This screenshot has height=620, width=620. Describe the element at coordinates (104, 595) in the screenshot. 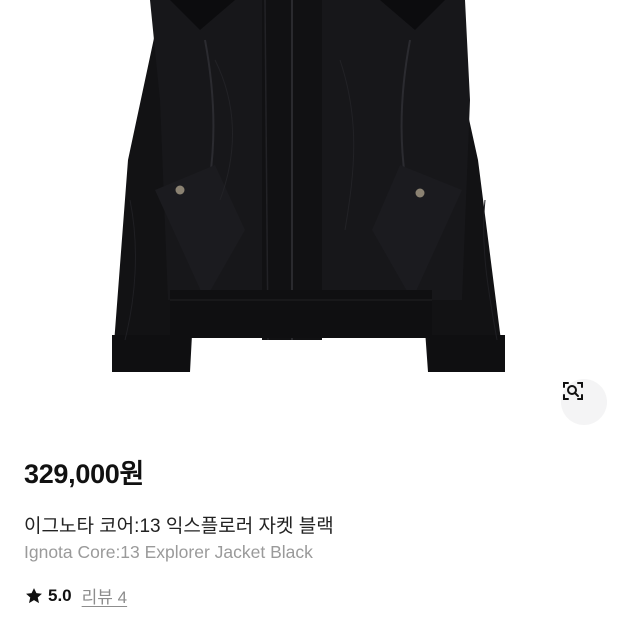

I see `review-count-link: 리뷰 4` at that location.